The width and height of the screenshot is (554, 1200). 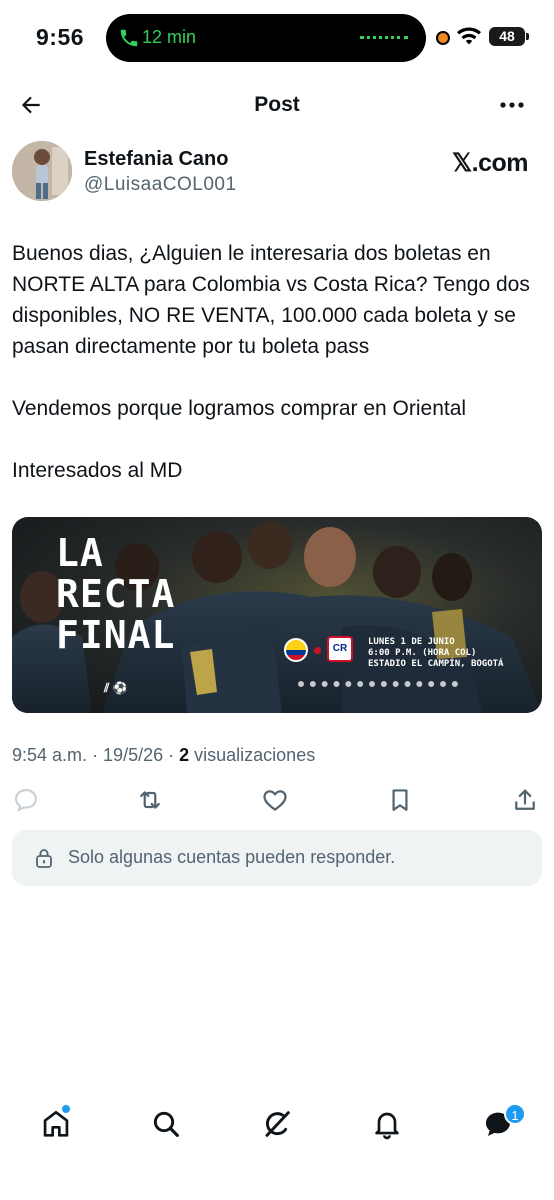 I want to click on avatar-photo, so click(x=42, y=171).